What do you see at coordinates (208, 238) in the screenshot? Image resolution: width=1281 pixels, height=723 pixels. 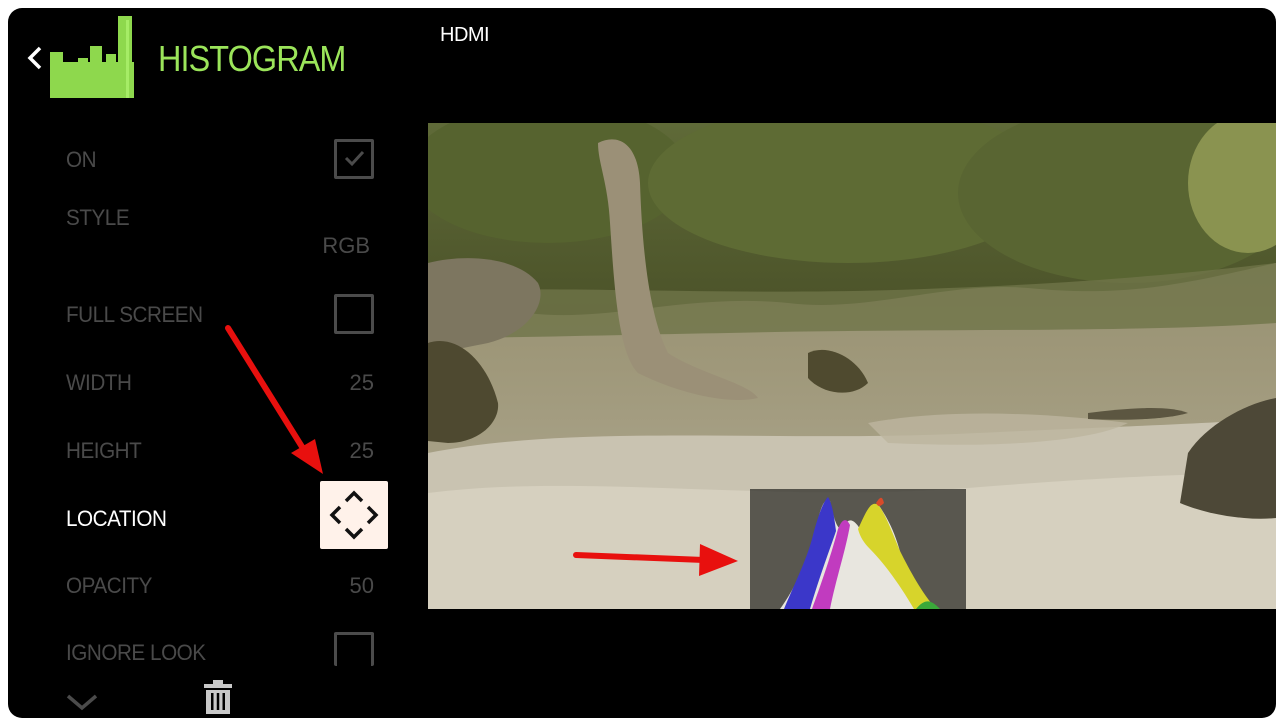 I see `menu-item-style: STYLE RGB` at bounding box center [208, 238].